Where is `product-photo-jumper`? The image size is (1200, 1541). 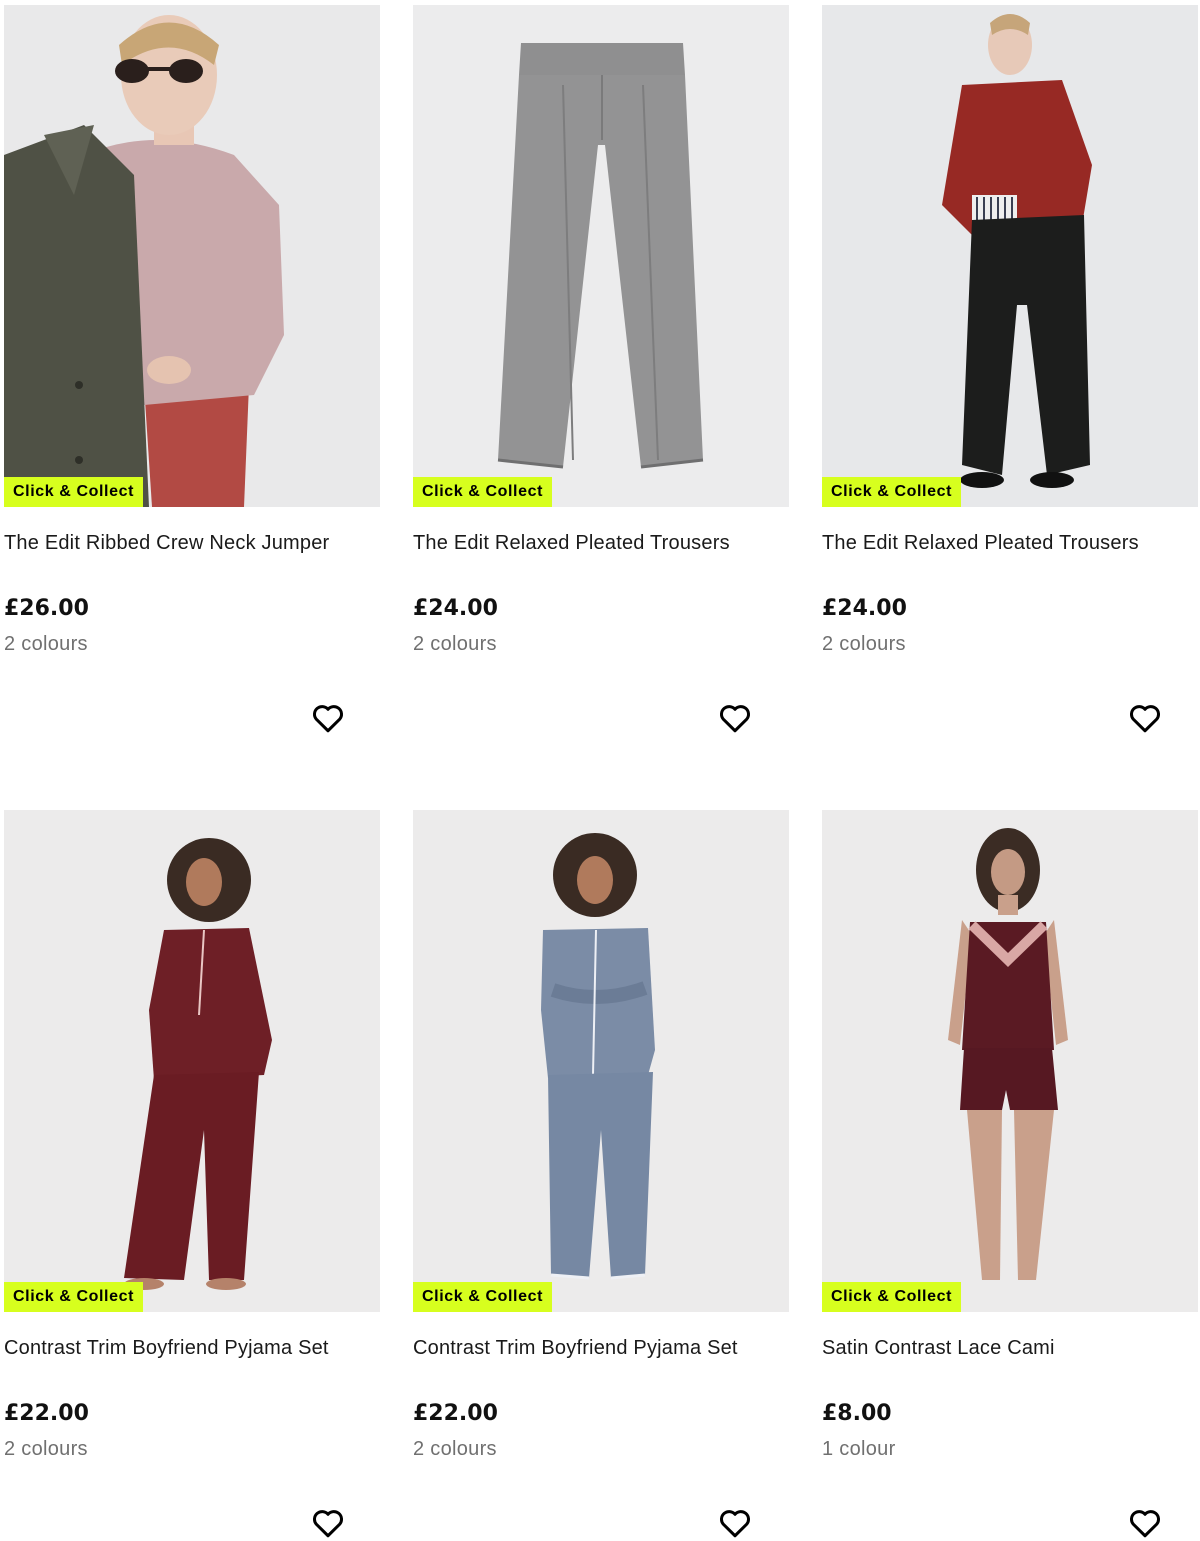 product-photo-jumper is located at coordinates (192, 256).